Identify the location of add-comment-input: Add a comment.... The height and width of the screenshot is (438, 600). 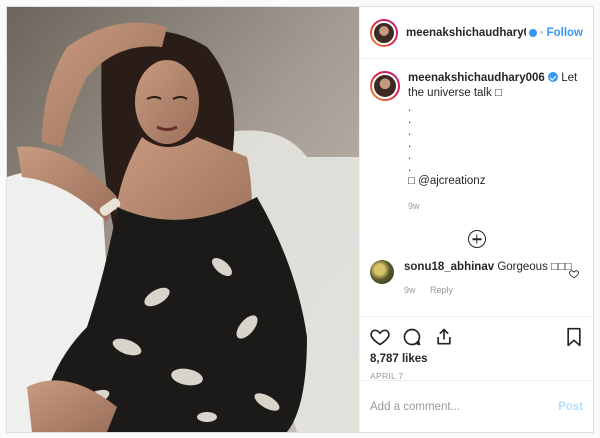
(464, 407).